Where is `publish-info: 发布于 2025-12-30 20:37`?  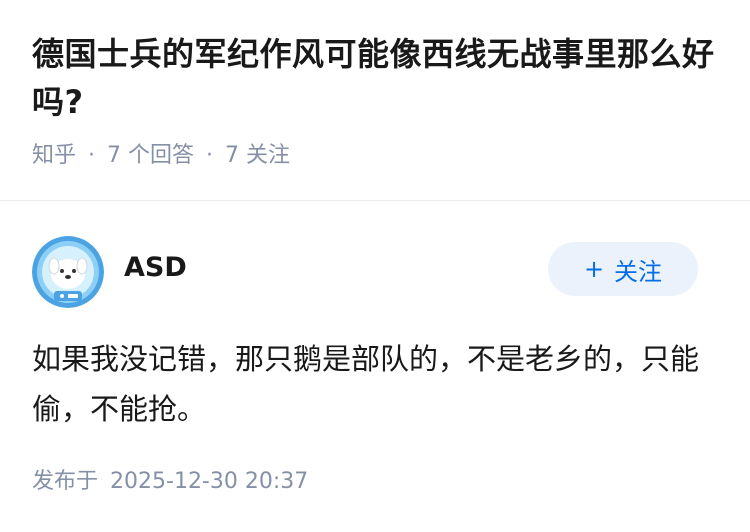
publish-info: 发布于 2025-12-30 20:37 is located at coordinates (170, 482).